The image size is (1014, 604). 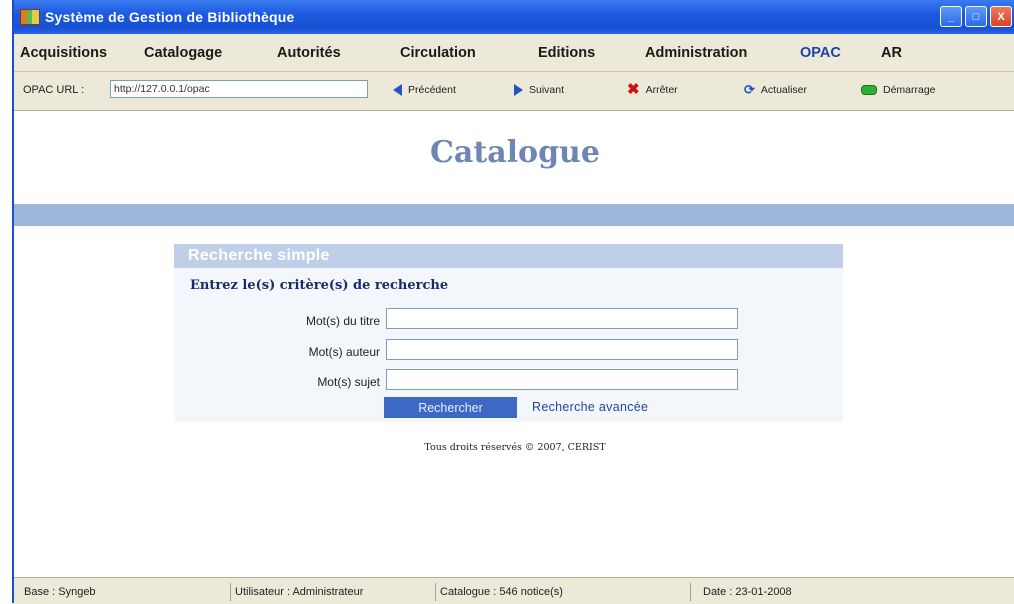 I want to click on refresh-button: ⟳ Actualiser, so click(x=776, y=89).